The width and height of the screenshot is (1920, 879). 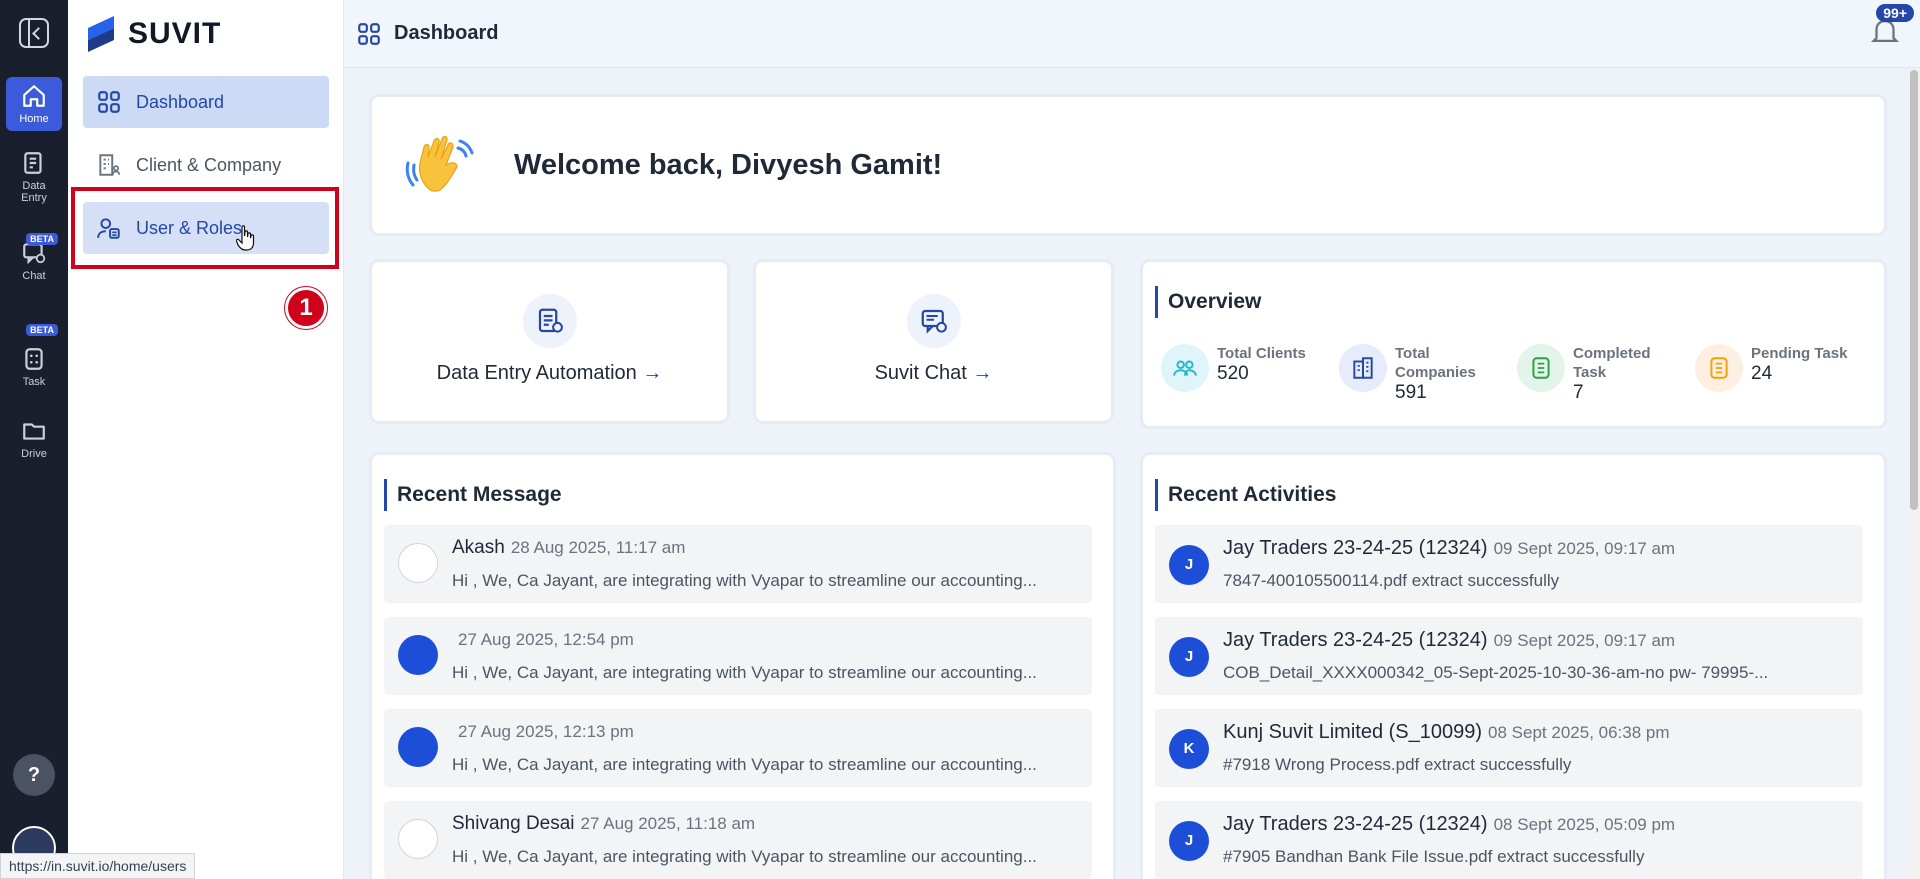 I want to click on company-avatar: K, so click(x=1189, y=749).